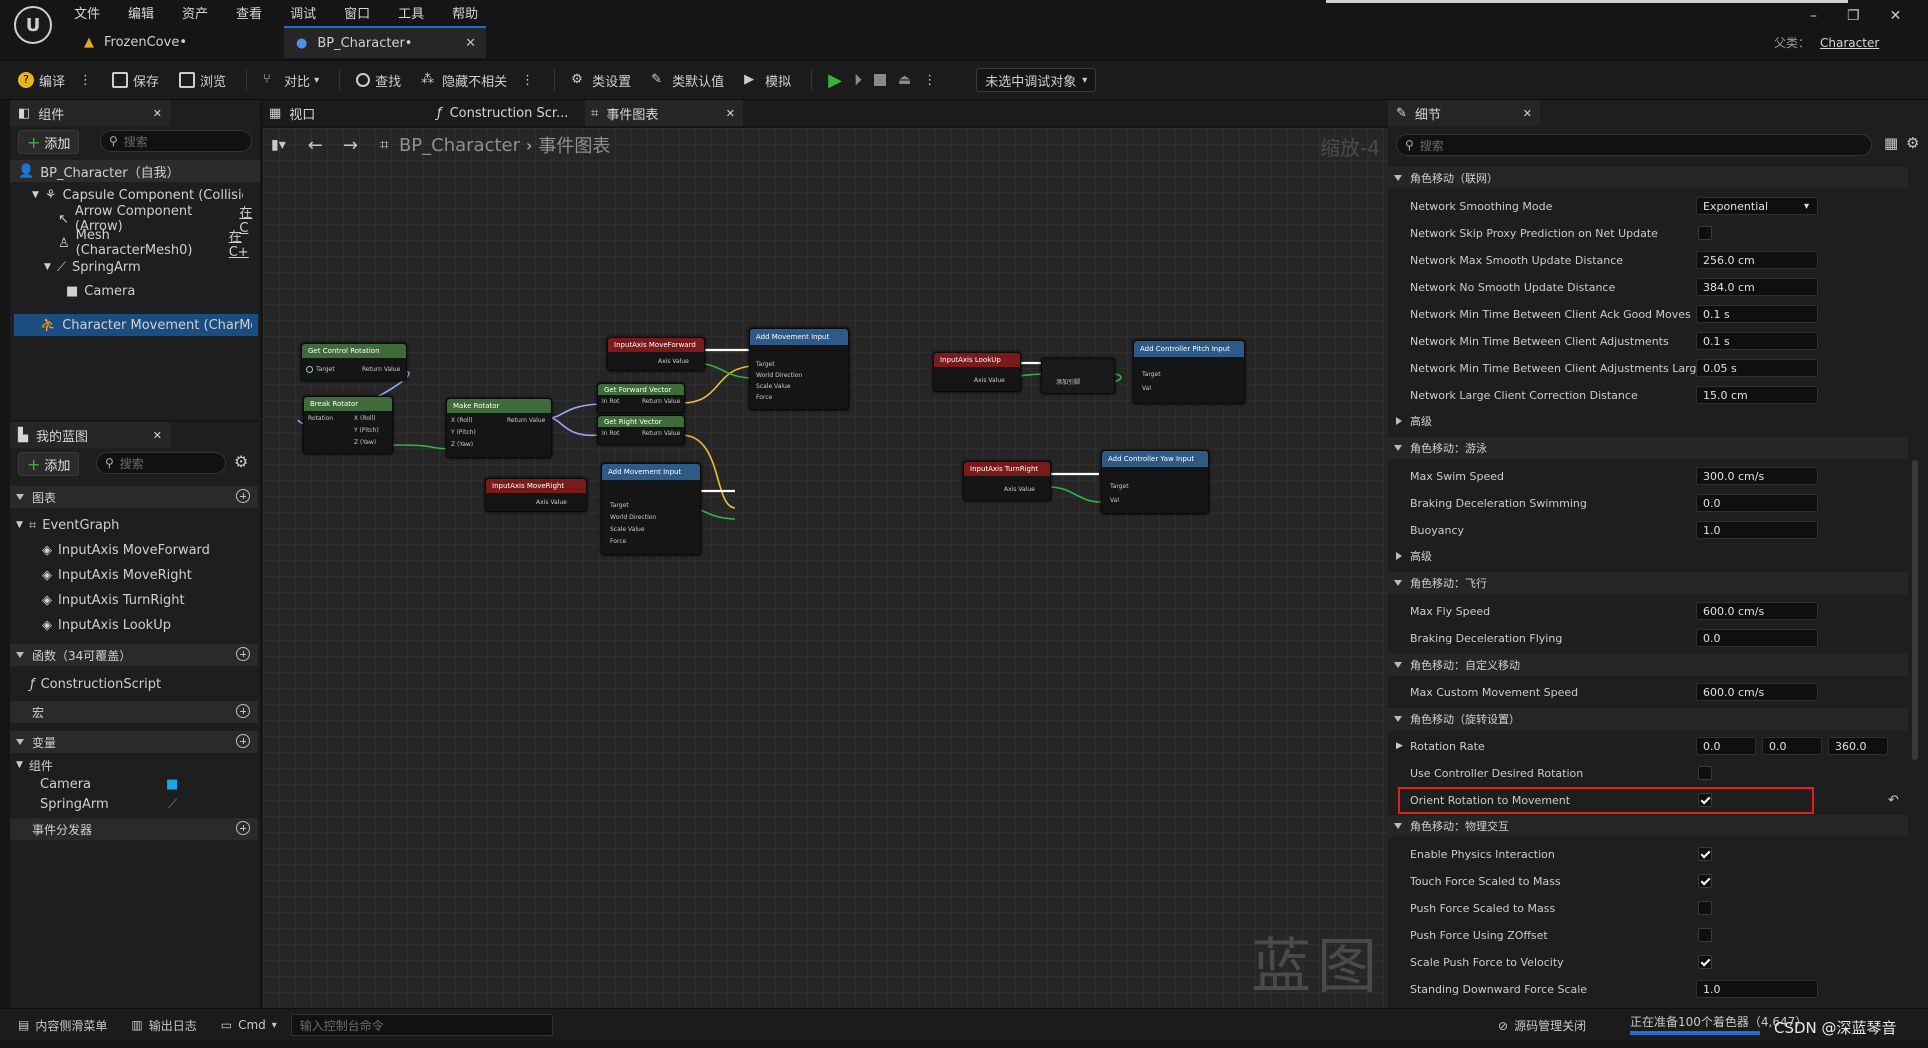 The height and width of the screenshot is (1048, 1928). I want to click on tree-item-camera: ■ Camera, so click(135, 291).